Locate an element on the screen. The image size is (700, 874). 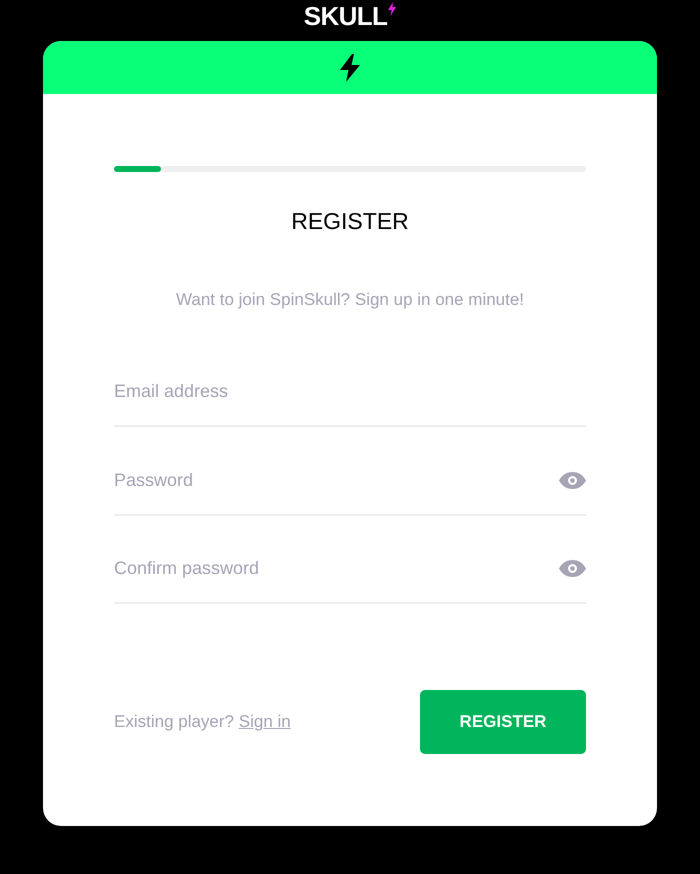
email-input: Email address is located at coordinates (350, 391).